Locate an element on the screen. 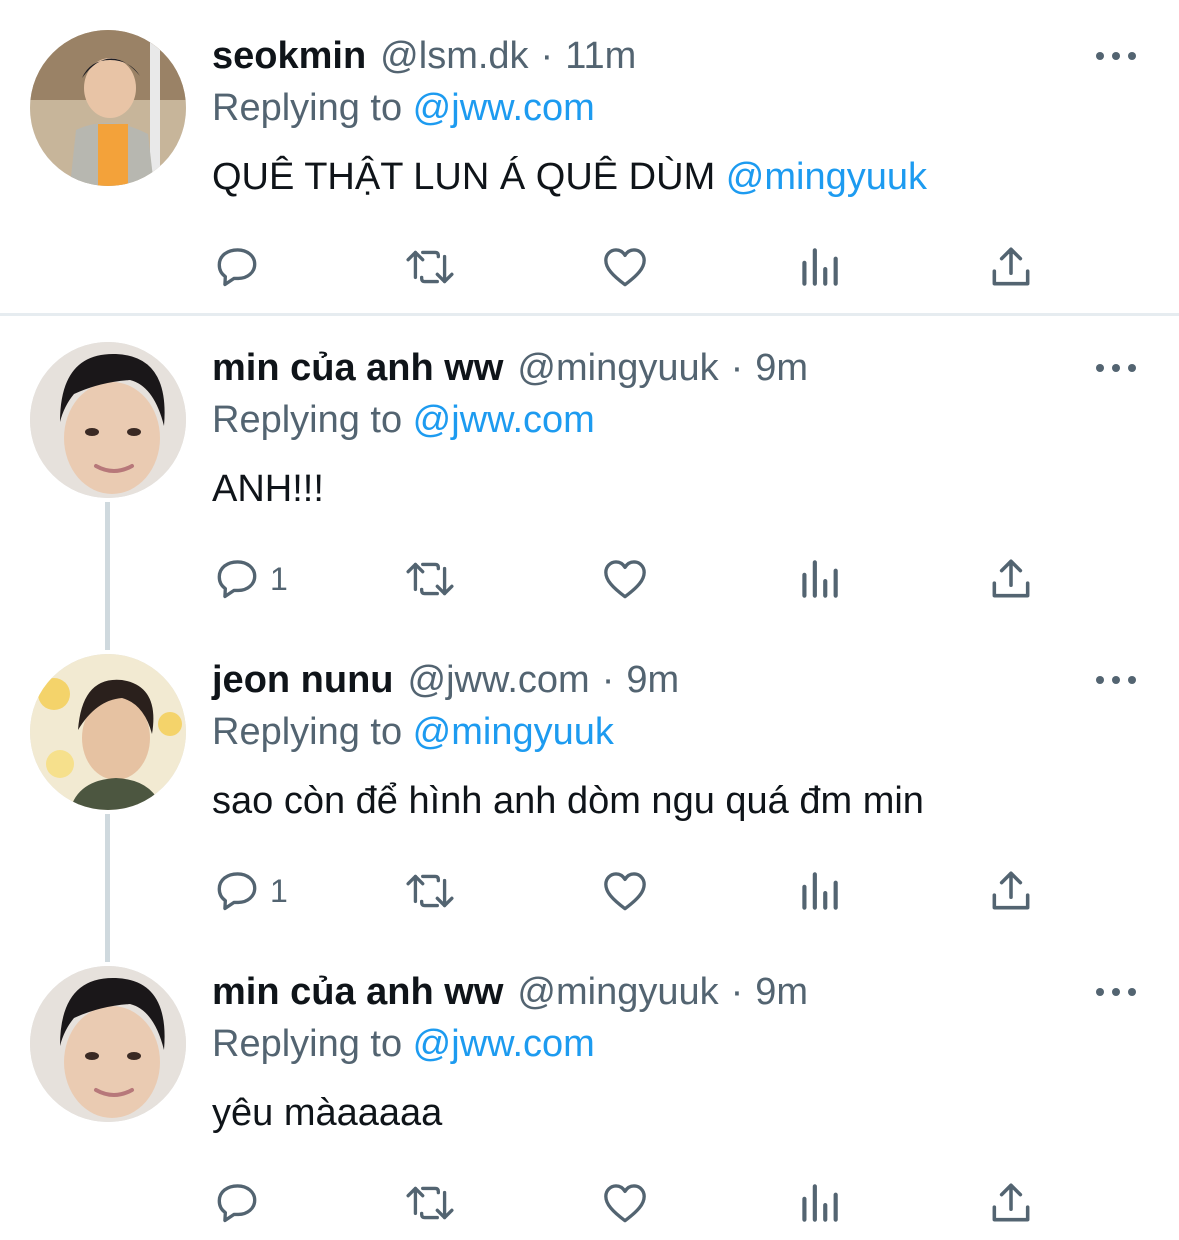 This screenshot has height=1240, width=1179. tweet-header: seokmin @lsm.dk · 11m is located at coordinates (424, 56).